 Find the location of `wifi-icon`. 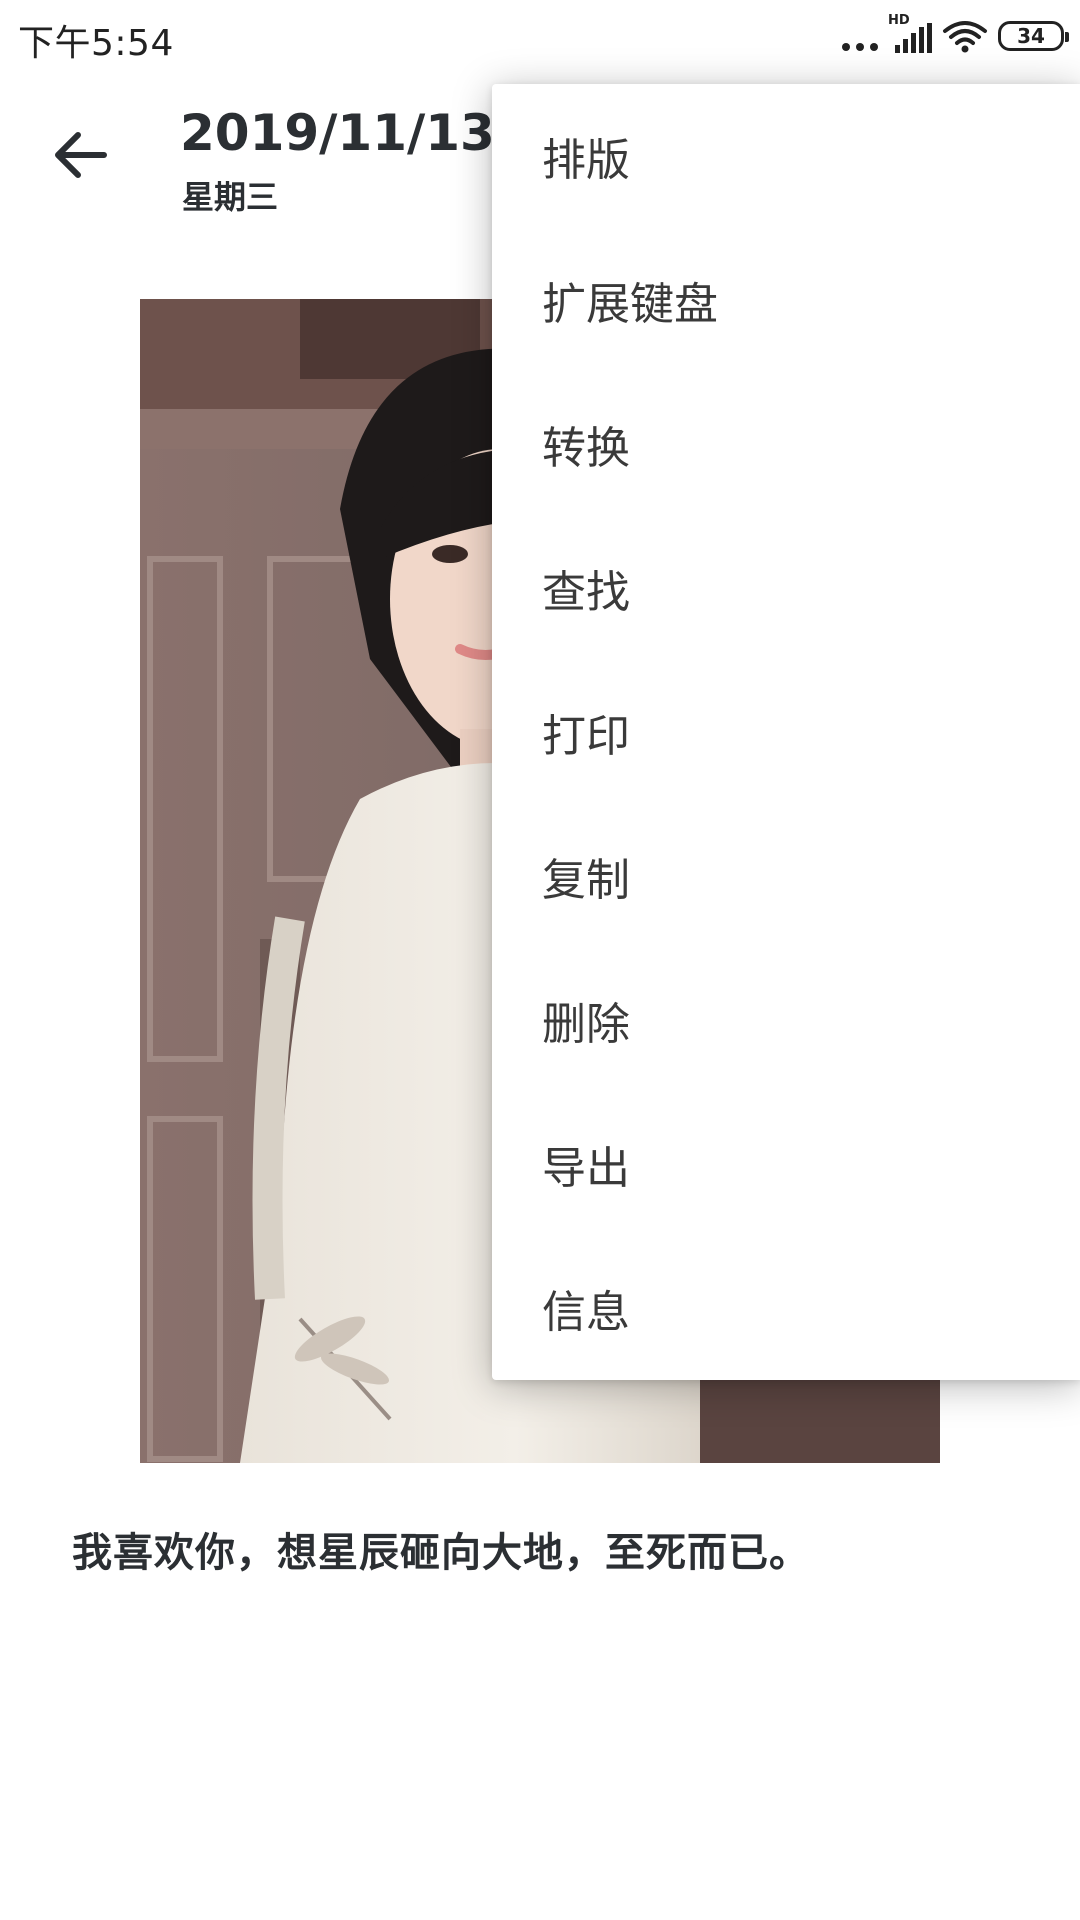

wifi-icon is located at coordinates (965, 37).